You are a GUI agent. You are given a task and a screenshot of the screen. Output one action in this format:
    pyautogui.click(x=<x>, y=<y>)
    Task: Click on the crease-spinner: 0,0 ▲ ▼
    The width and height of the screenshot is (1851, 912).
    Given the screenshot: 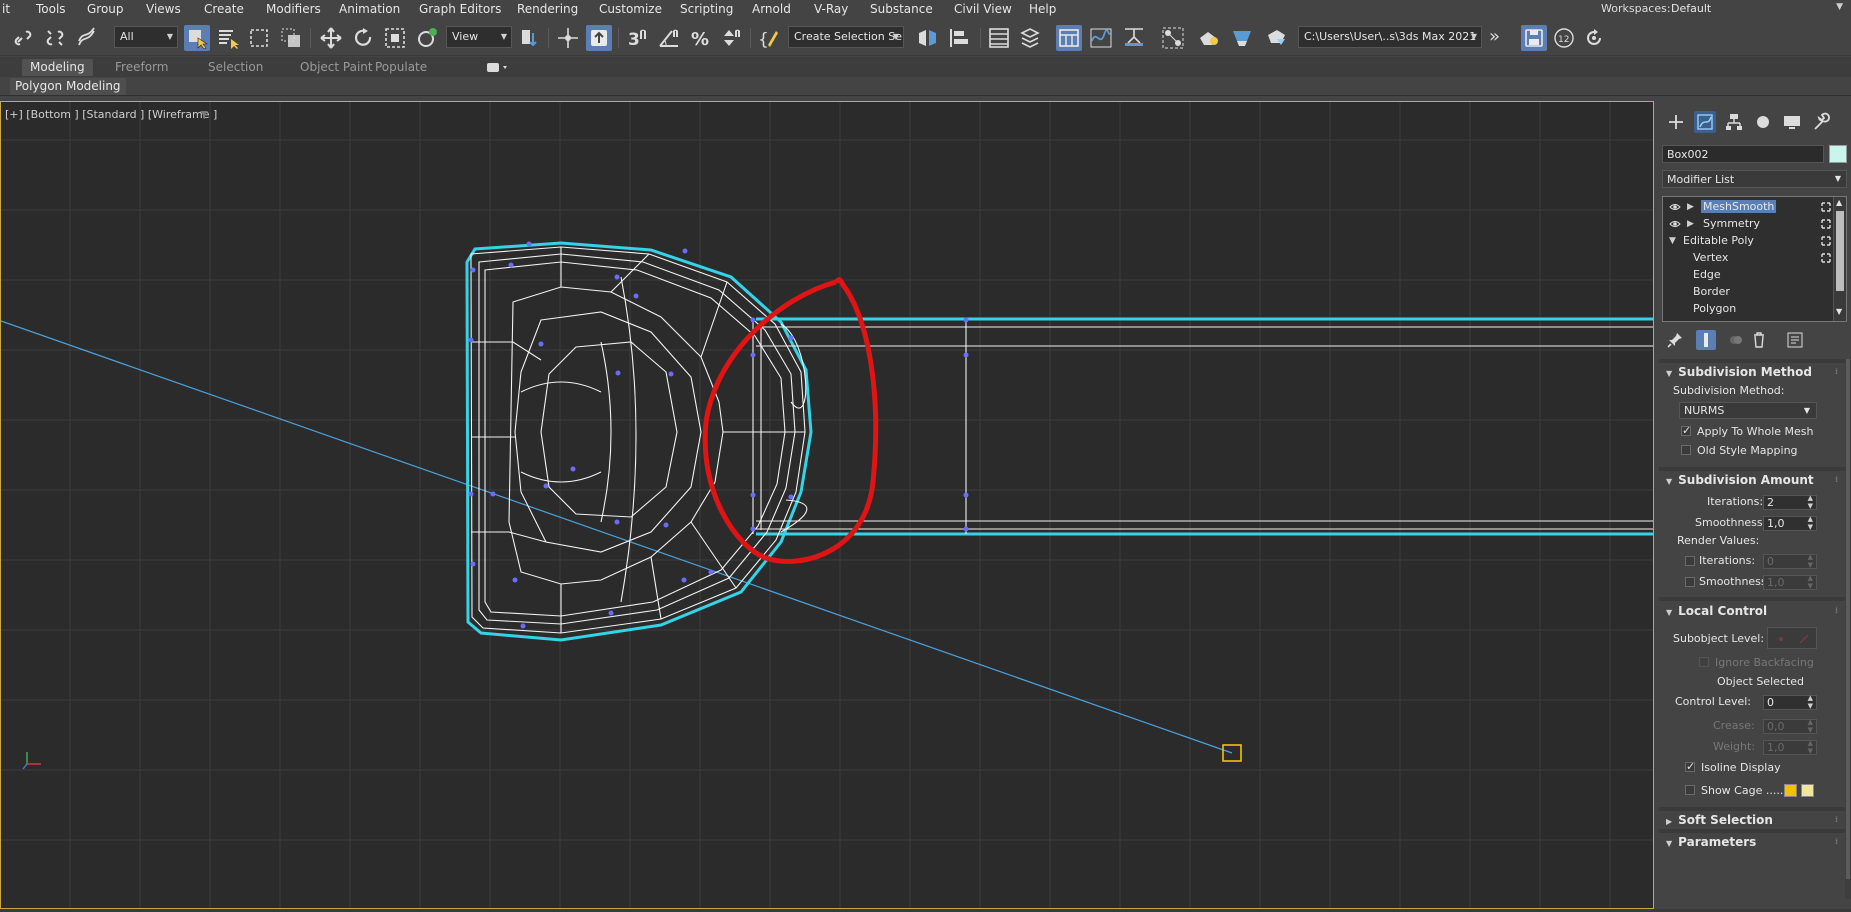 What is the action you would take?
    pyautogui.click(x=1790, y=726)
    